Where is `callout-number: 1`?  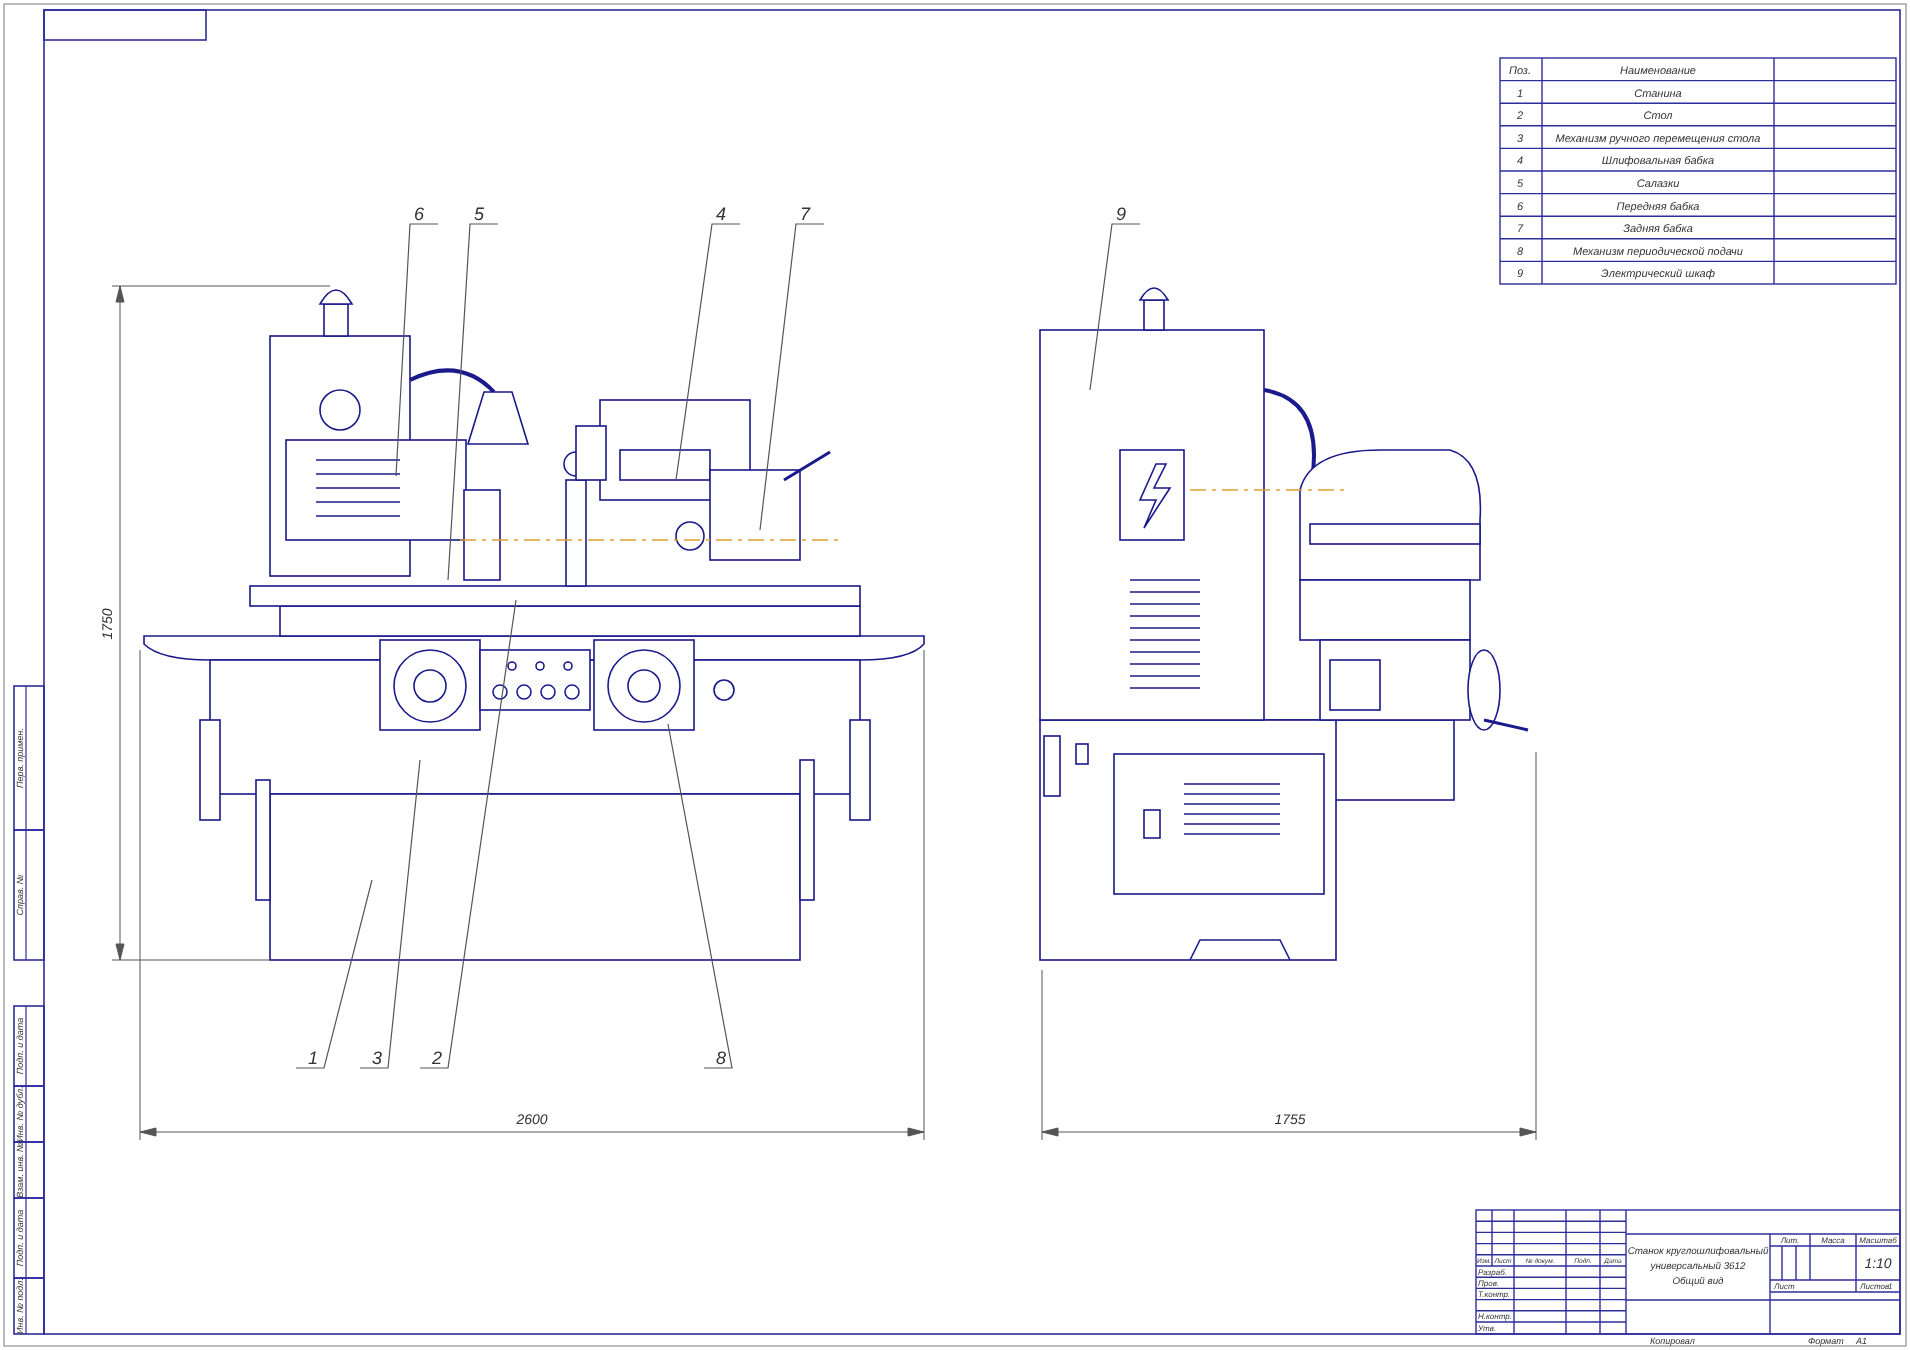
callout-number: 1 is located at coordinates (313, 1058).